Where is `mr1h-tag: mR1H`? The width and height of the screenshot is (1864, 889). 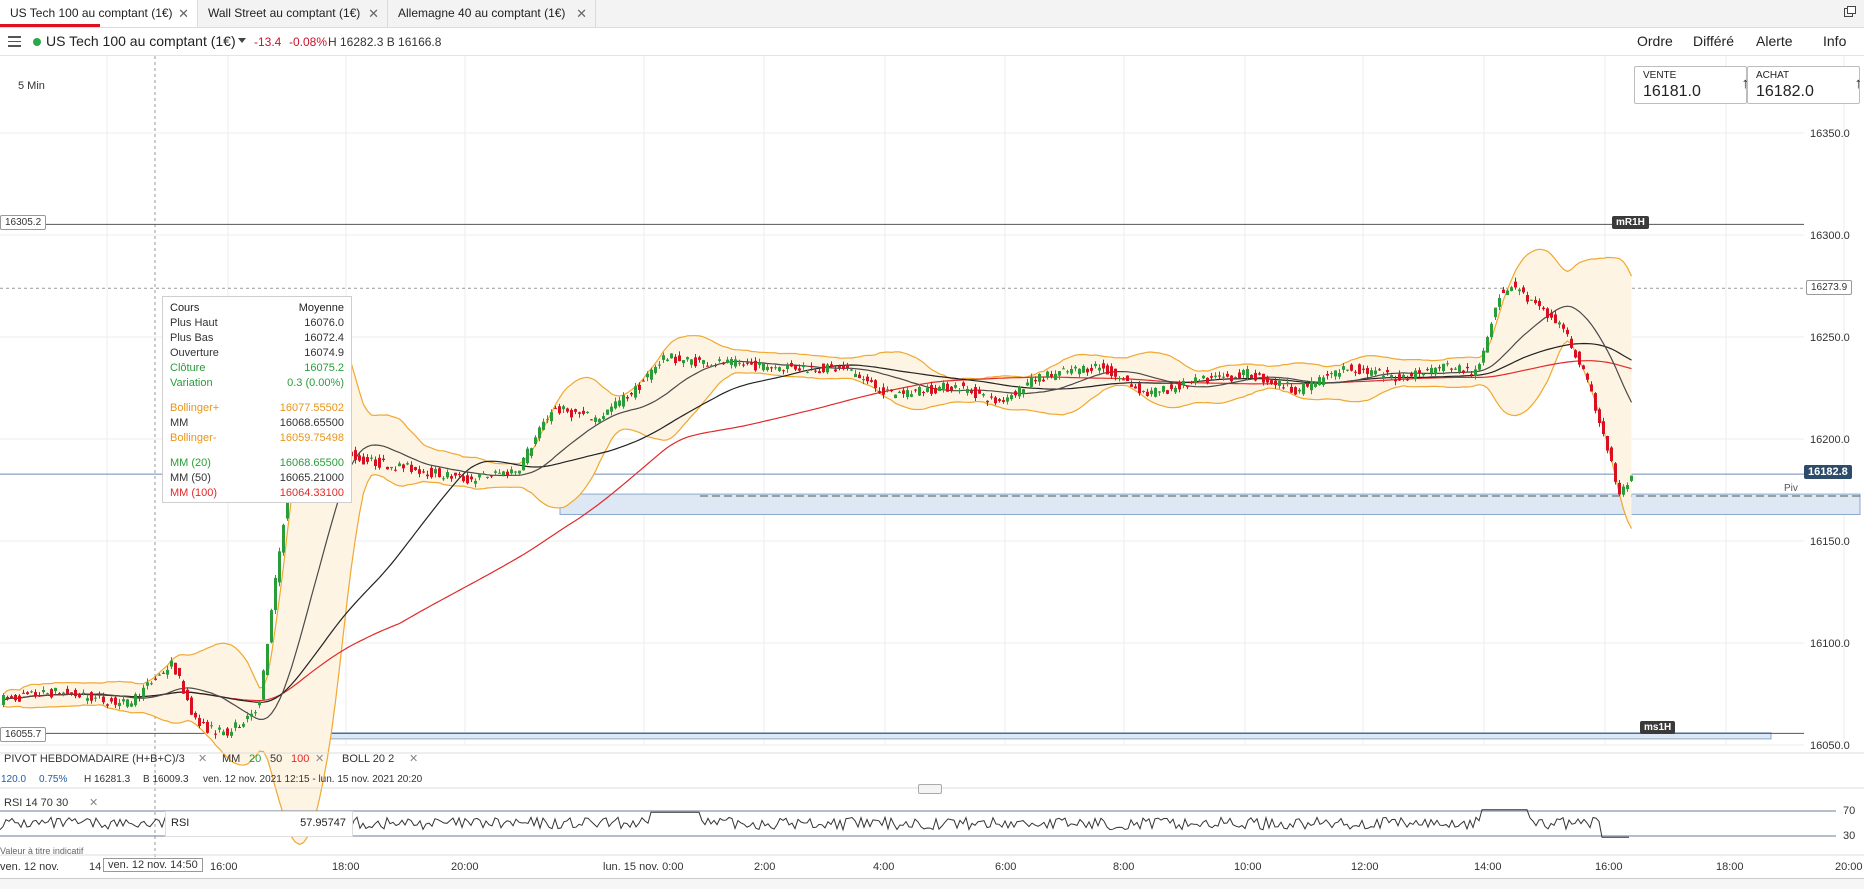 mr1h-tag: mR1H is located at coordinates (1630, 222).